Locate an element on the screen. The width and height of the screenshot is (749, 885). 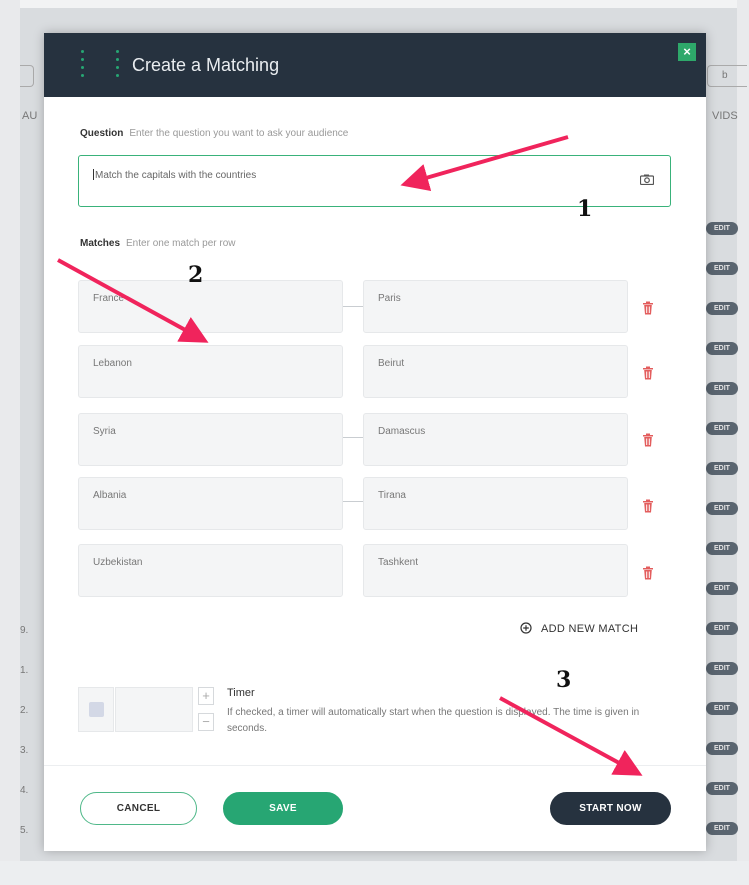
background-right-strip is located at coordinates (743, 442).